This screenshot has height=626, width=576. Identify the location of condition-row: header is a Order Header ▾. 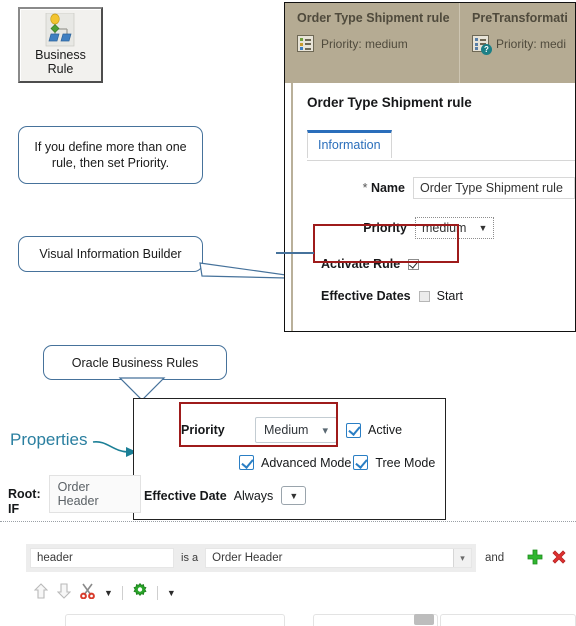
(251, 558).